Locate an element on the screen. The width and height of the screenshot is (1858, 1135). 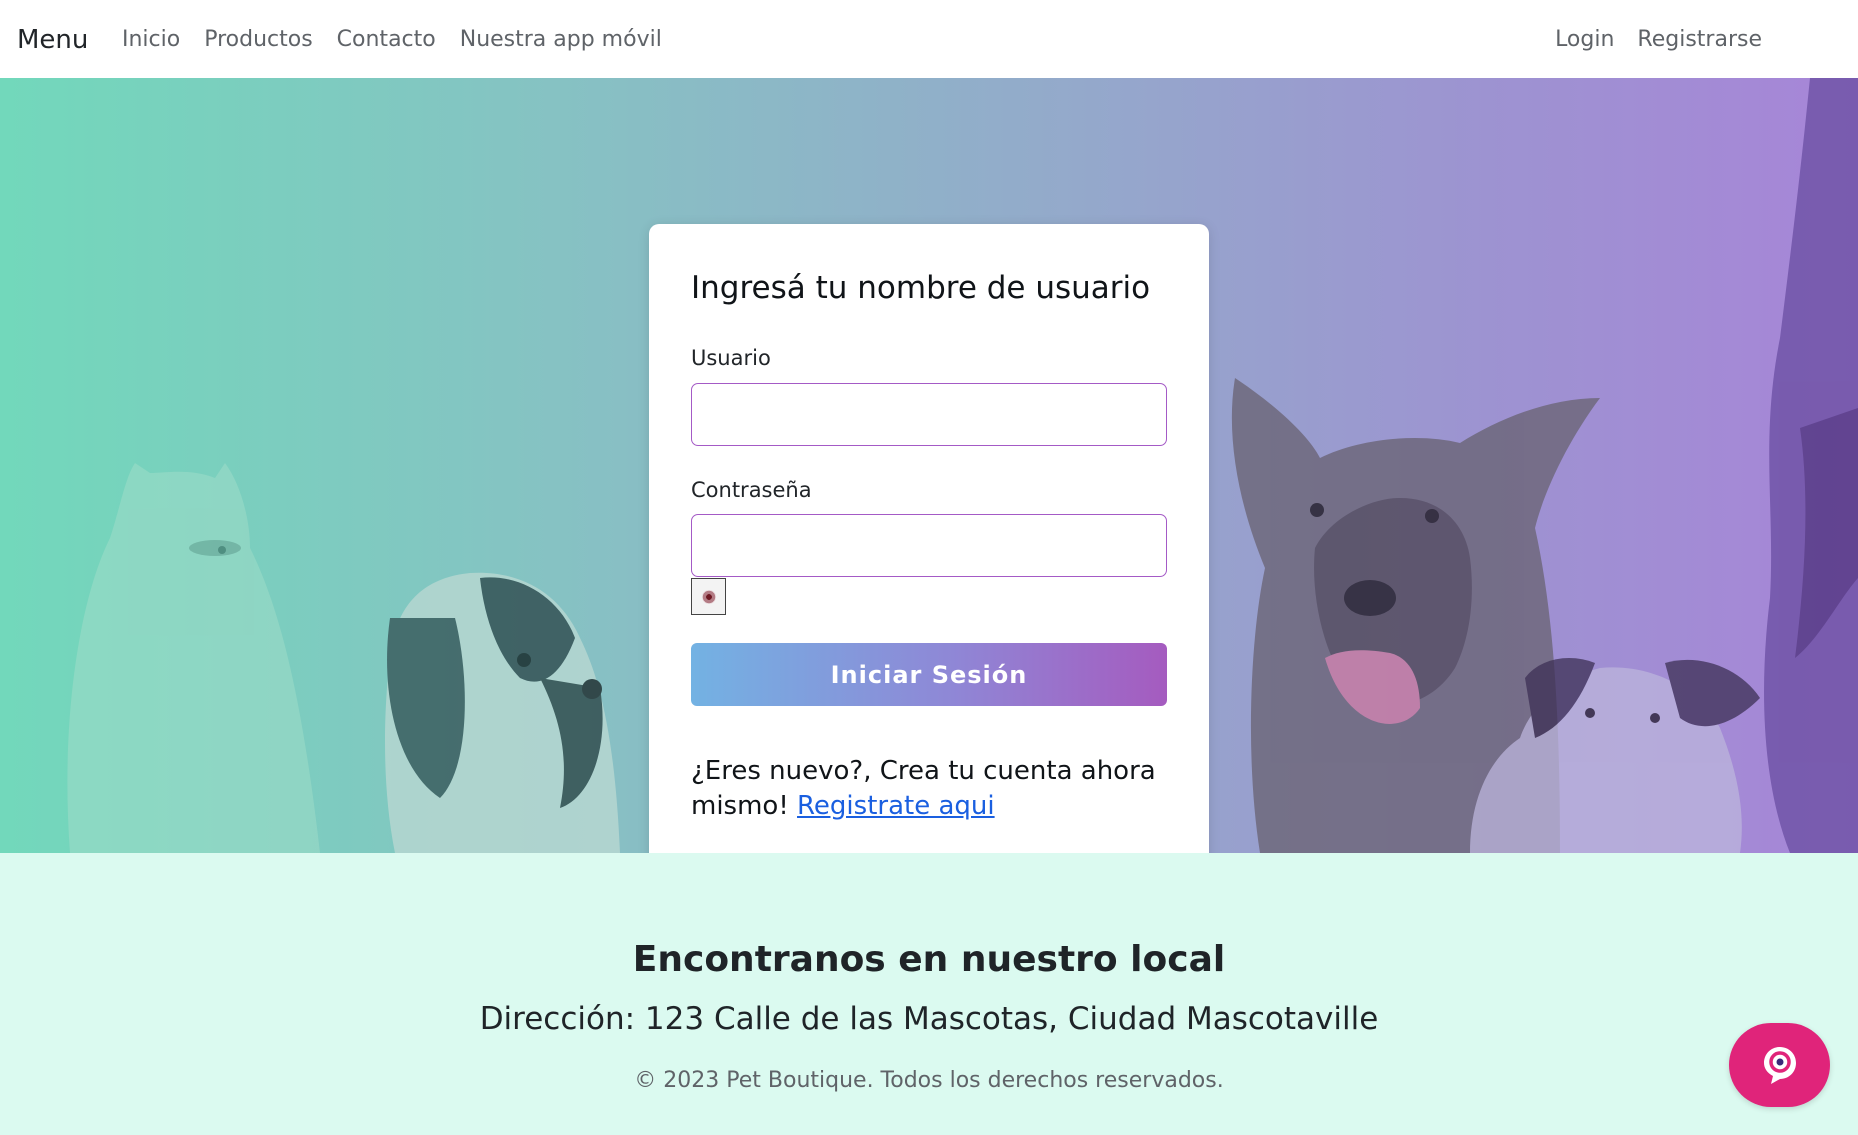
menu-brand: Menu is located at coordinates (52, 40).